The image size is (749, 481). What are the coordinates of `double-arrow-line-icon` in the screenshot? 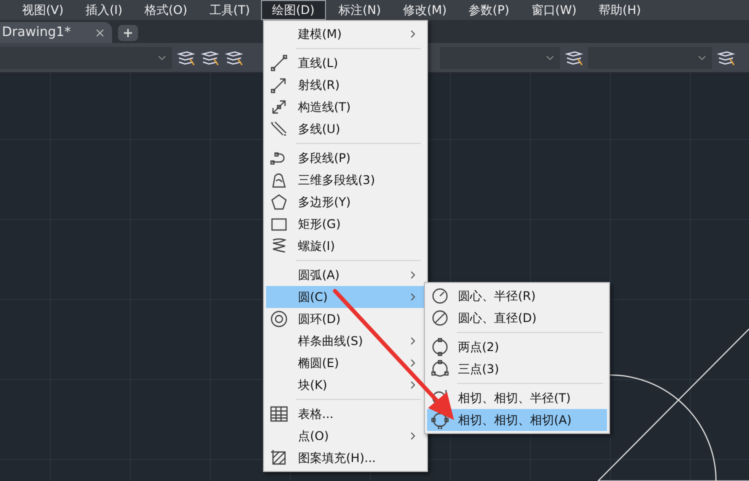 It's located at (279, 107).